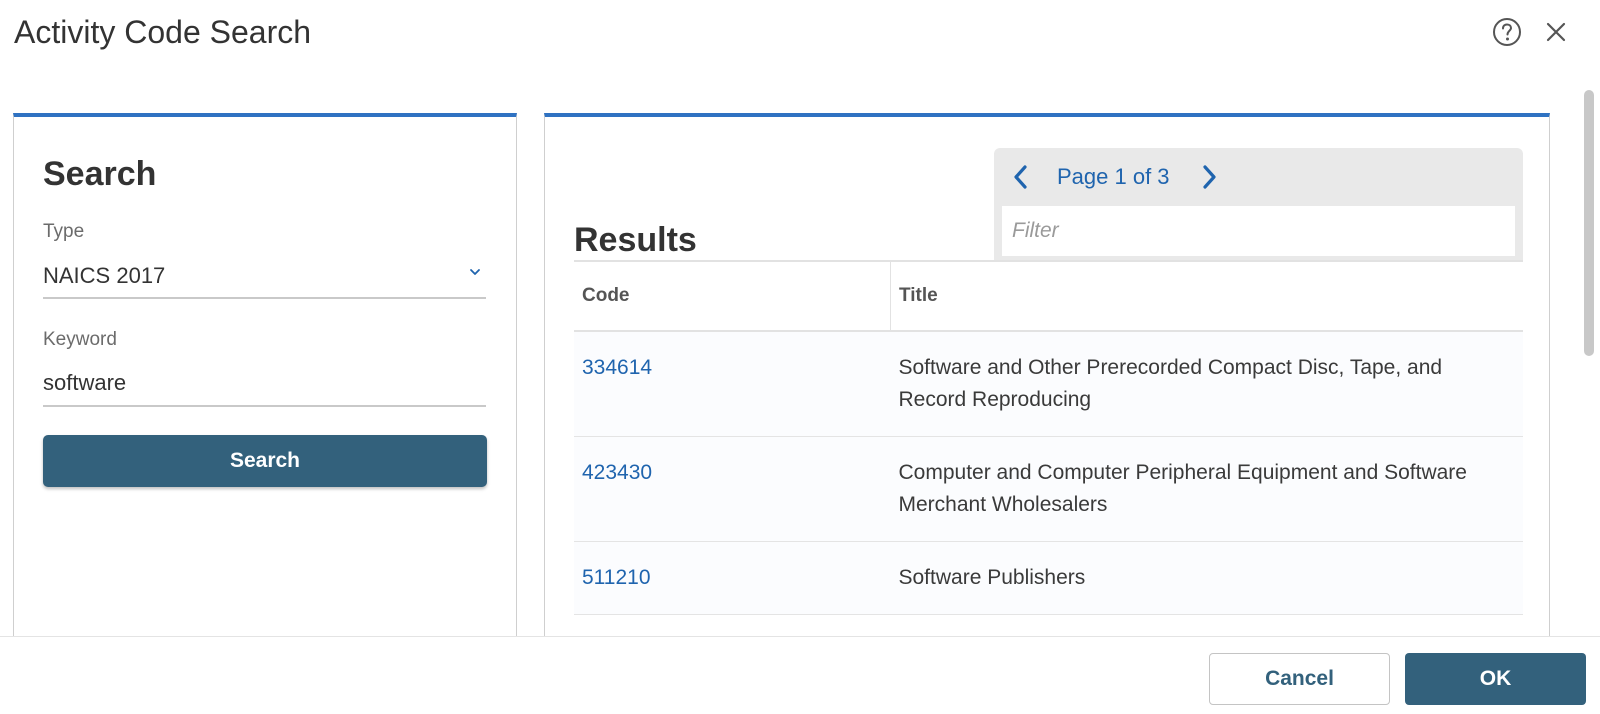 The height and width of the screenshot is (714, 1600). Describe the element at coordinates (80, 339) in the screenshot. I see `keyword-label: Keyword` at that location.